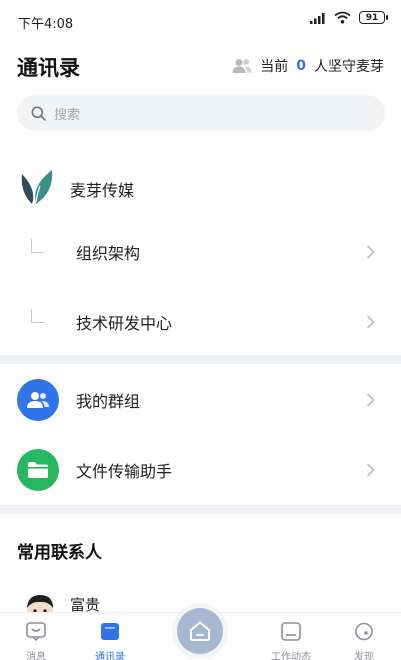 This screenshot has width=401, height=660. Describe the element at coordinates (200, 20) in the screenshot. I see `status-bar: 下午4:08 91` at that location.